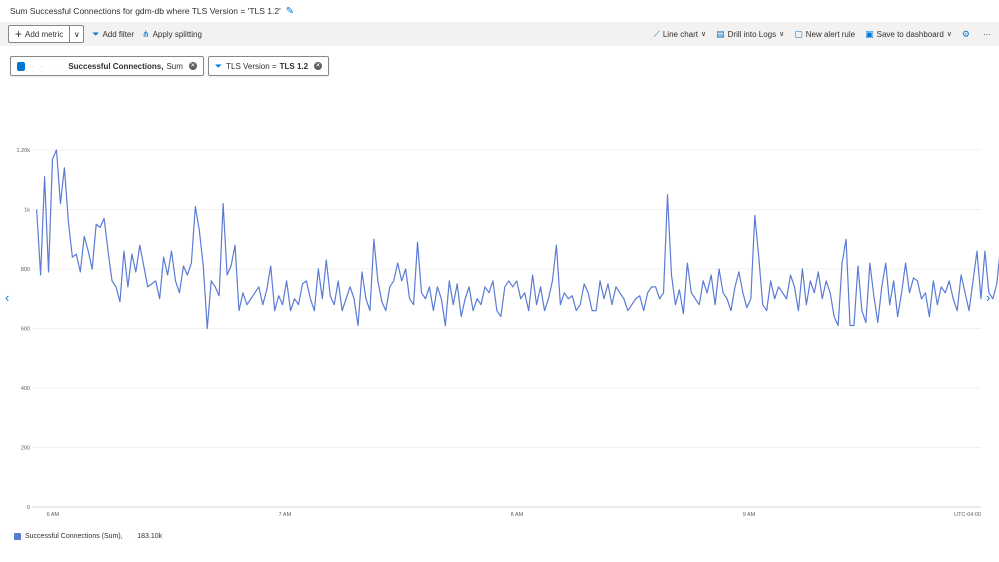 This screenshot has width=999, height=562. I want to click on add-filter-button: ⏷ Add filter, so click(113, 34).